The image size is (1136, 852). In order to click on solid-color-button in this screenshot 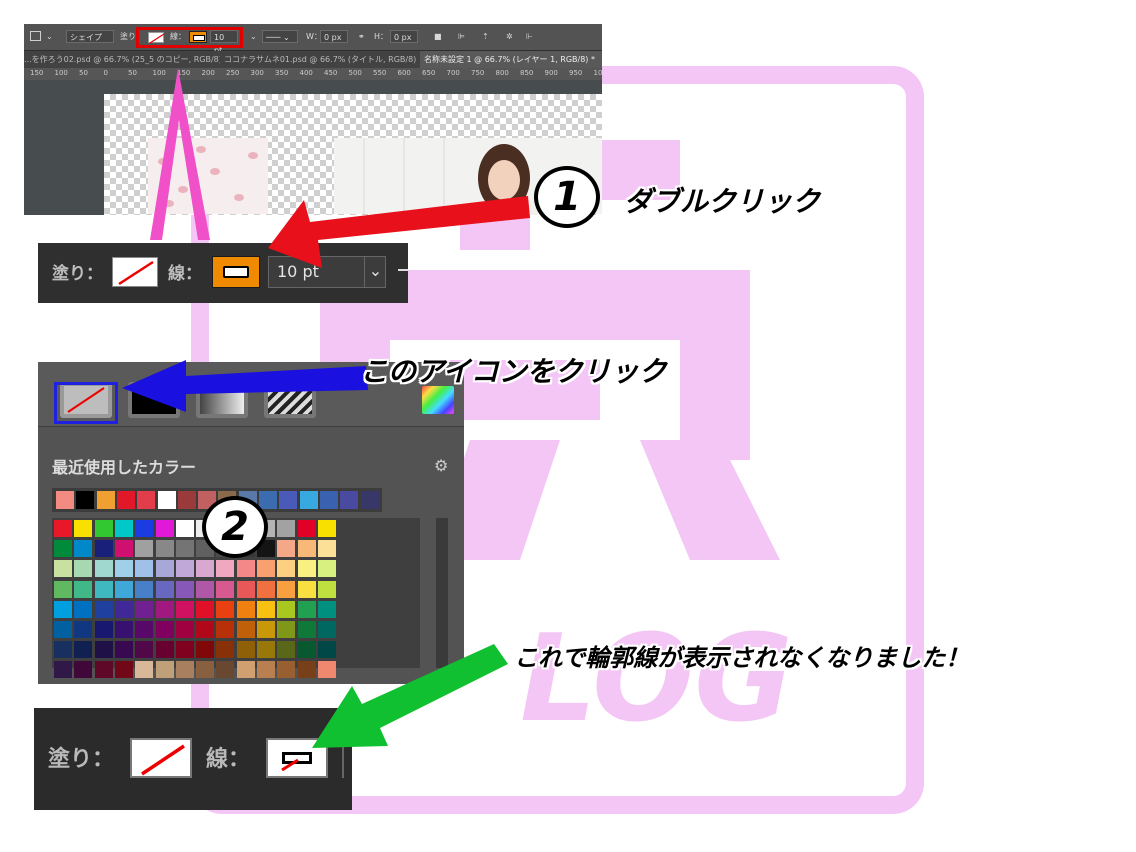, I will do `click(154, 400)`.